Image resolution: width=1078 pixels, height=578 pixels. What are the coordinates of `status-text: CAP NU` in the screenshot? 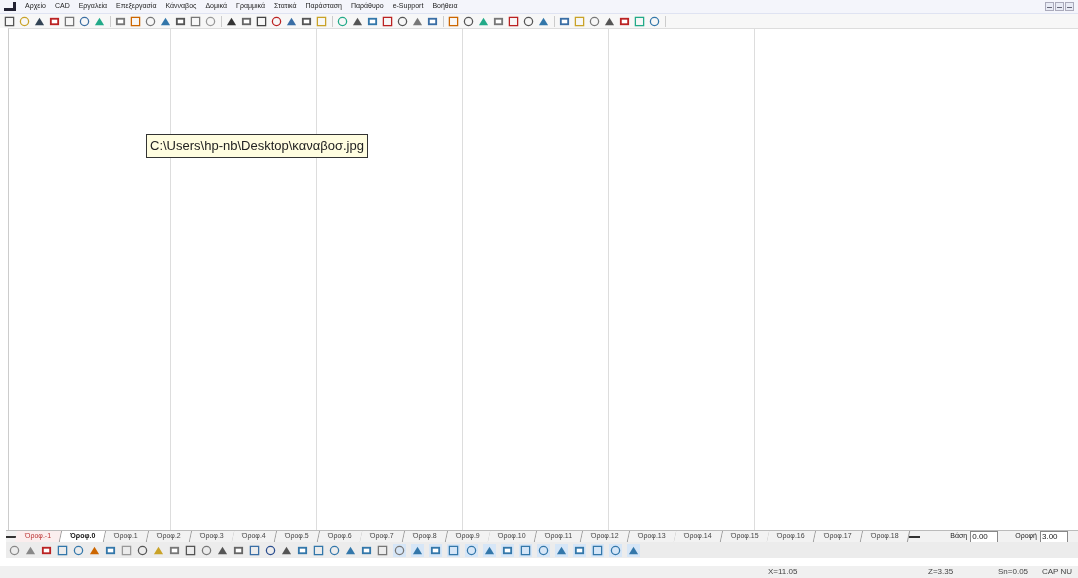 It's located at (1057, 572).